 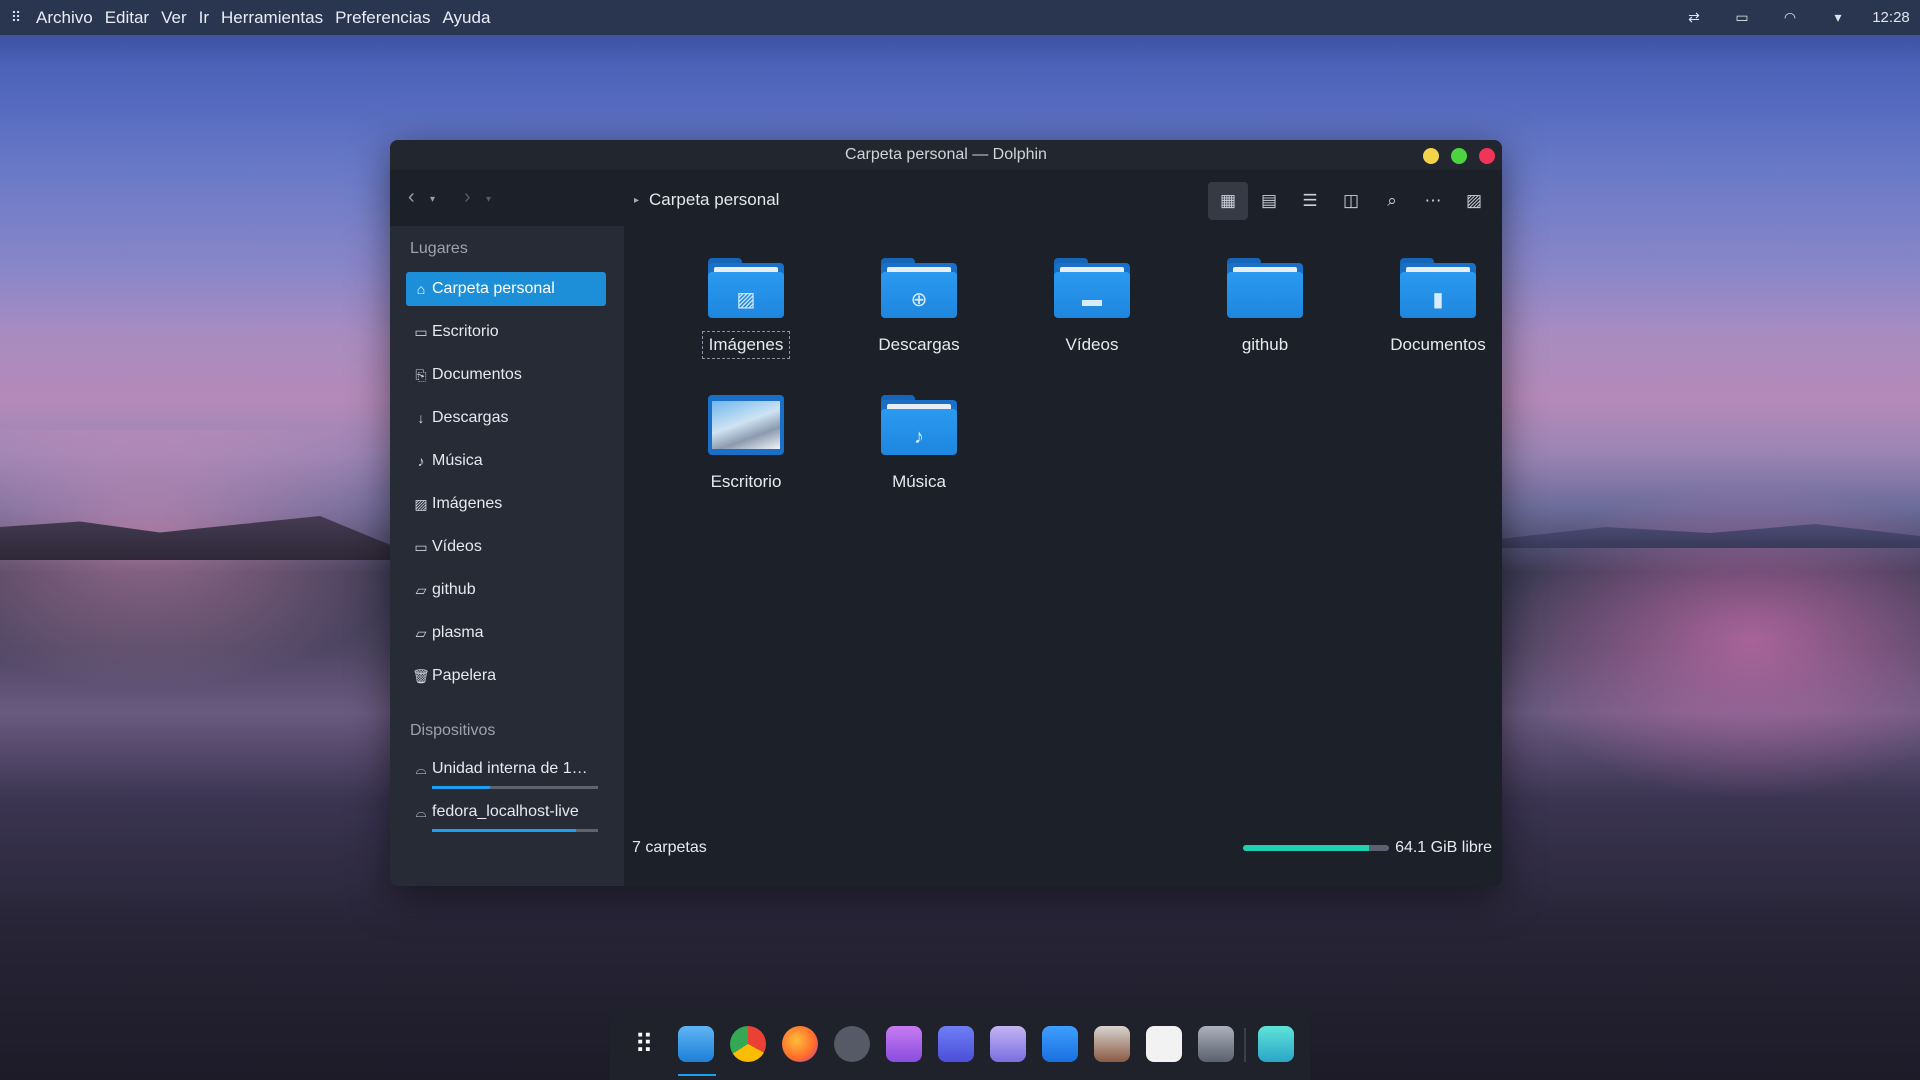 I want to click on device-label: fedora_localhost-live, so click(x=505, y=811).